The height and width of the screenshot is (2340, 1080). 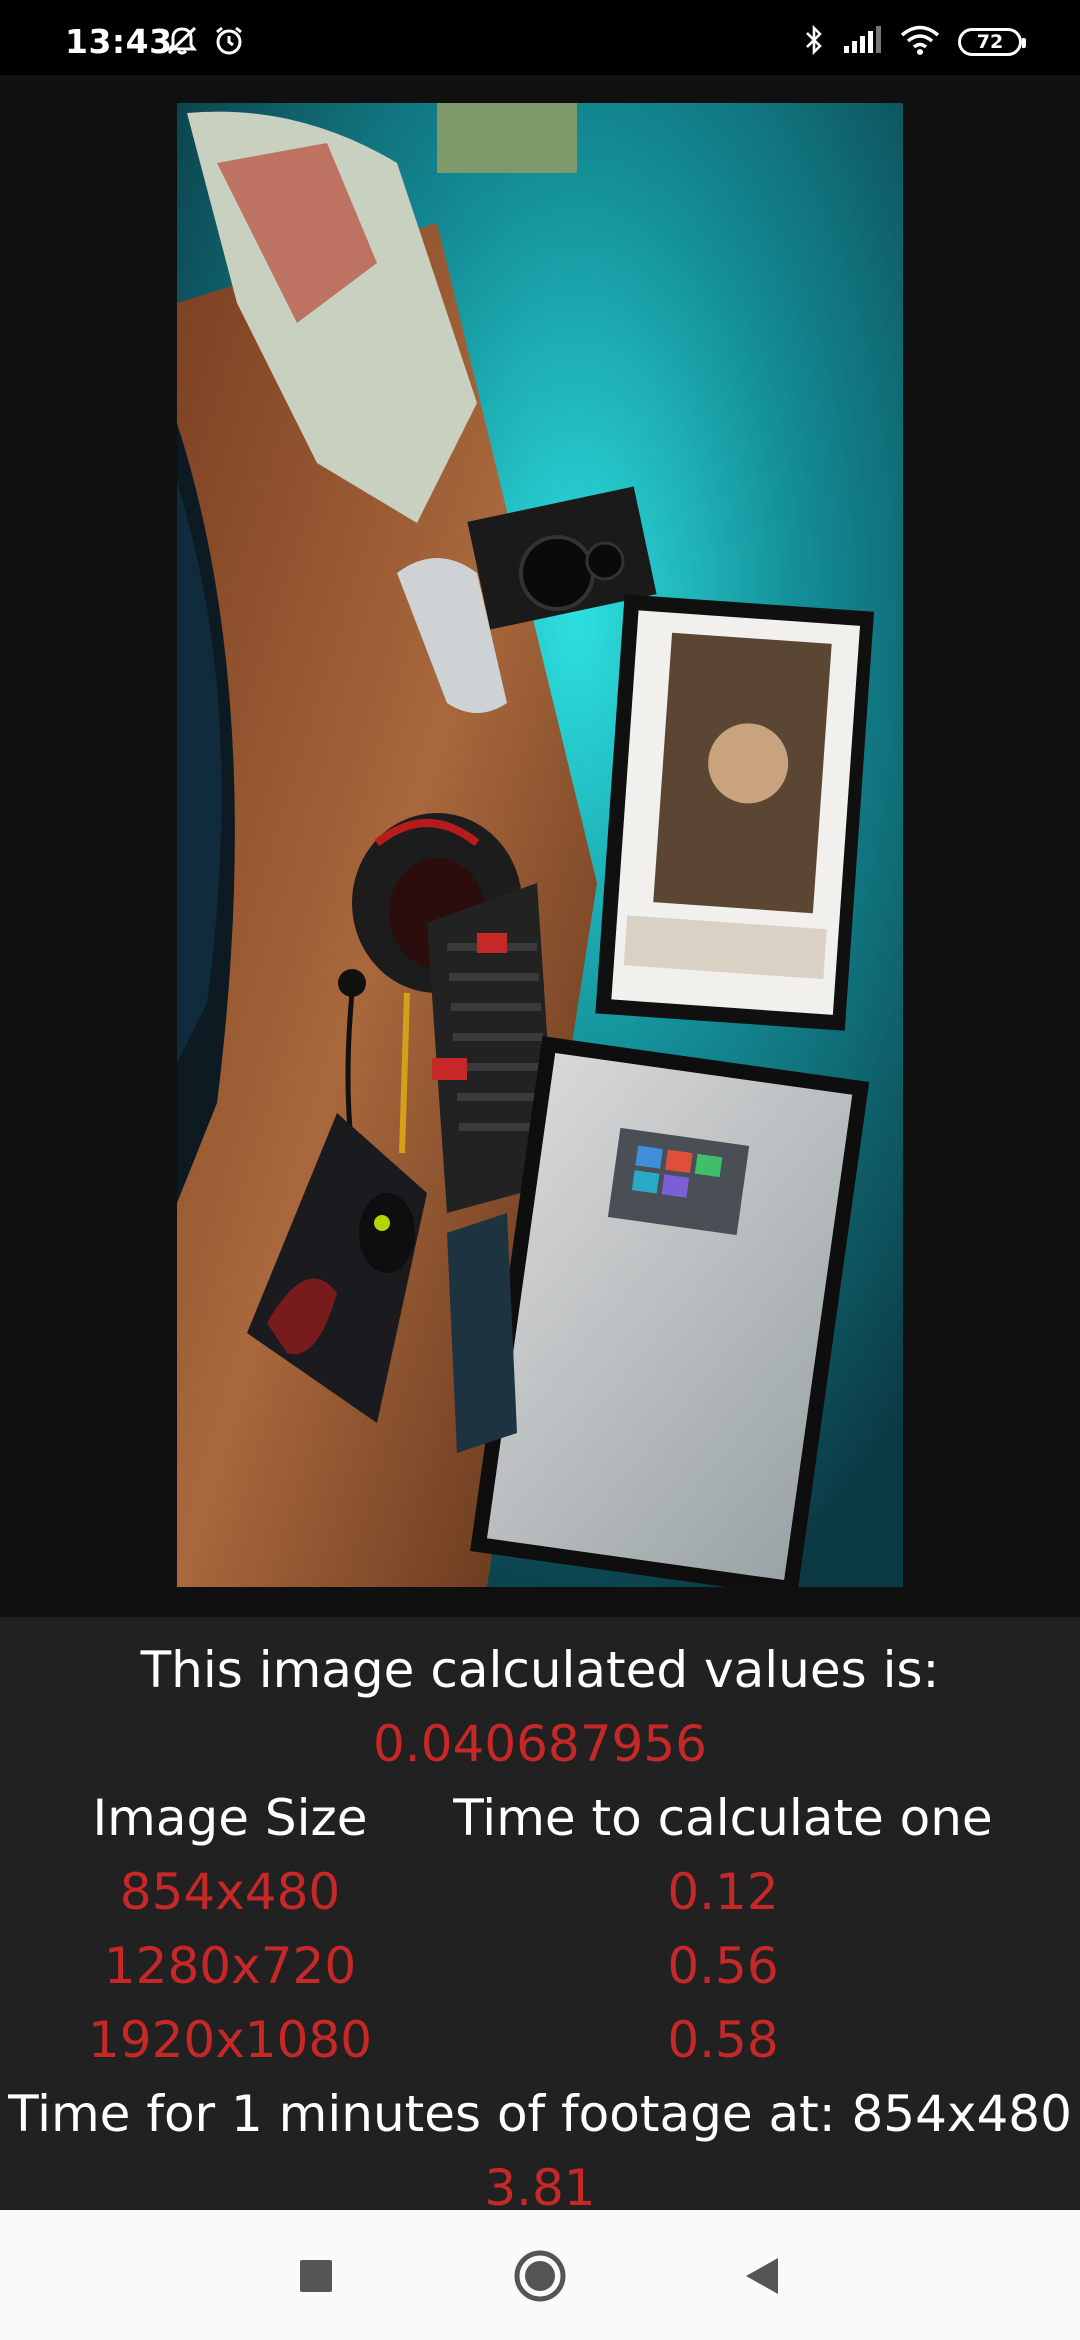 What do you see at coordinates (723, 1966) in the screenshot?
I see `table-row-time: 0.56` at bounding box center [723, 1966].